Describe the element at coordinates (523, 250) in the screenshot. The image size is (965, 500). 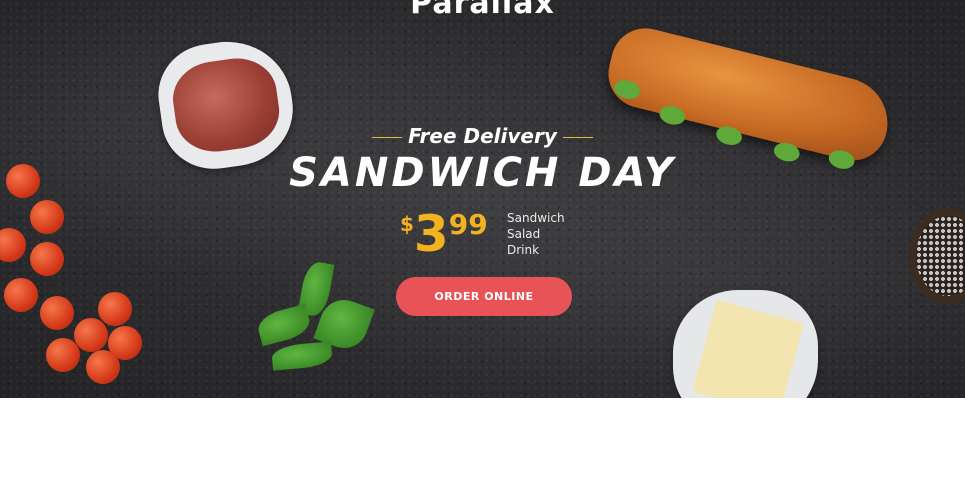
I see `included-item: Drink` at that location.